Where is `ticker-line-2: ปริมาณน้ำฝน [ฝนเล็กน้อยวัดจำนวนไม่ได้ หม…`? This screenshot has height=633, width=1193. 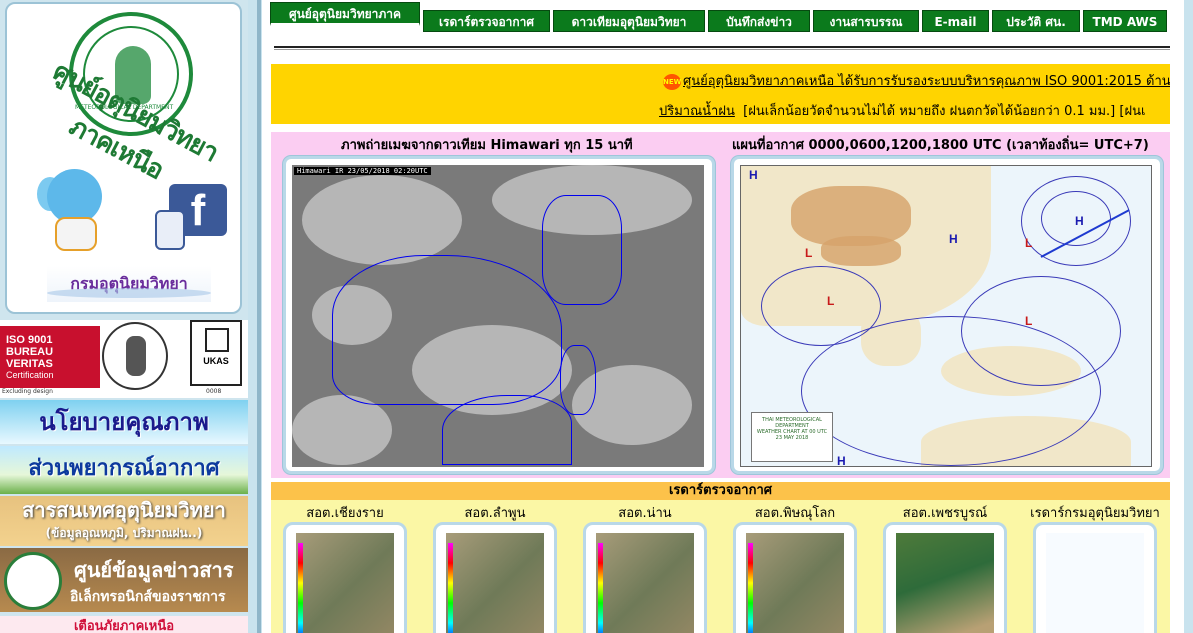 ticker-line-2: ปริมาณน้ำฝน [ฝนเล็กน้อยวัดจำนวนไม่ได้ หม… is located at coordinates (902, 110).